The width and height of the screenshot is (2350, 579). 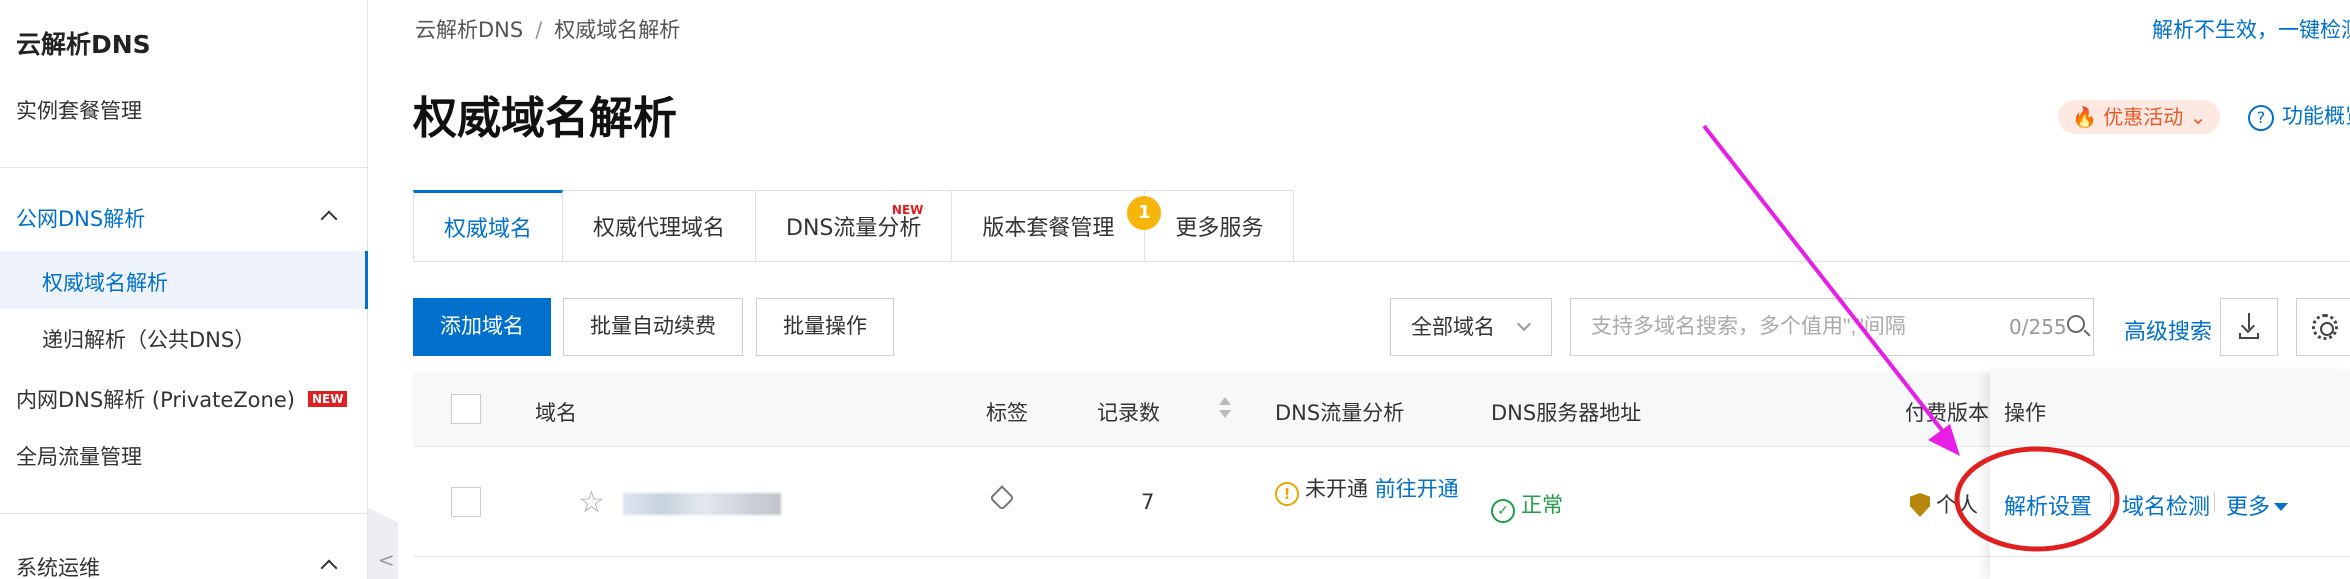 What do you see at coordinates (1128, 412) in the screenshot?
I see `col-records: 记录数` at bounding box center [1128, 412].